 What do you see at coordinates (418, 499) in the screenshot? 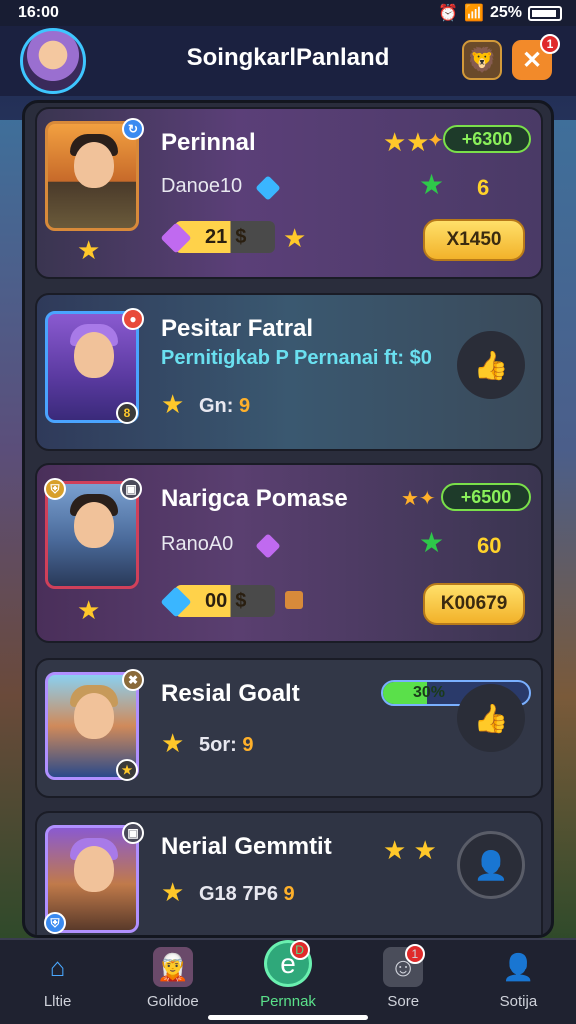
I see `small-star-icon: ★✦` at bounding box center [418, 499].